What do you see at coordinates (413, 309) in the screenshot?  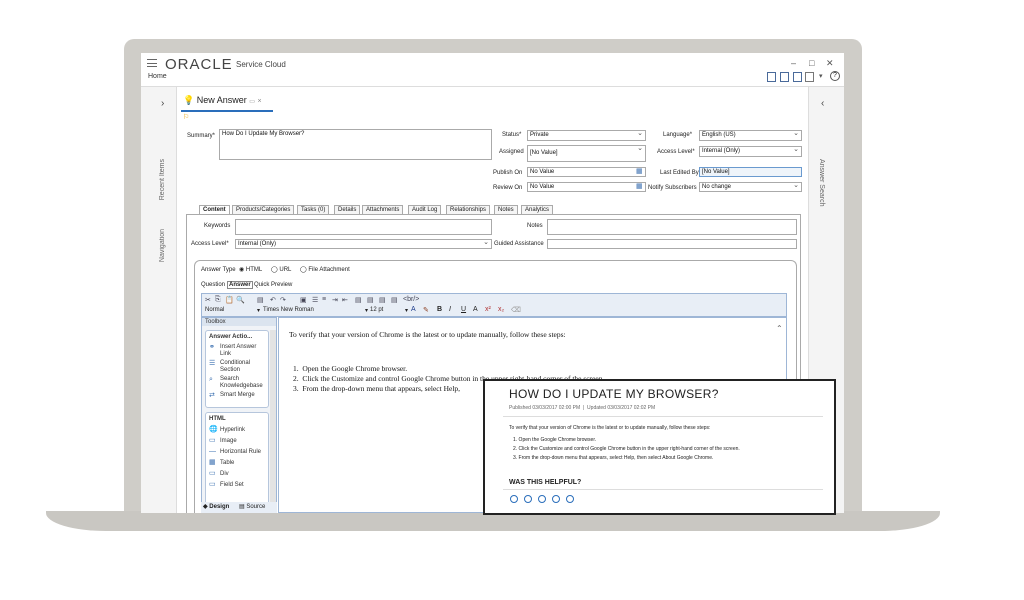 I see `font-color-icon: A` at bounding box center [413, 309].